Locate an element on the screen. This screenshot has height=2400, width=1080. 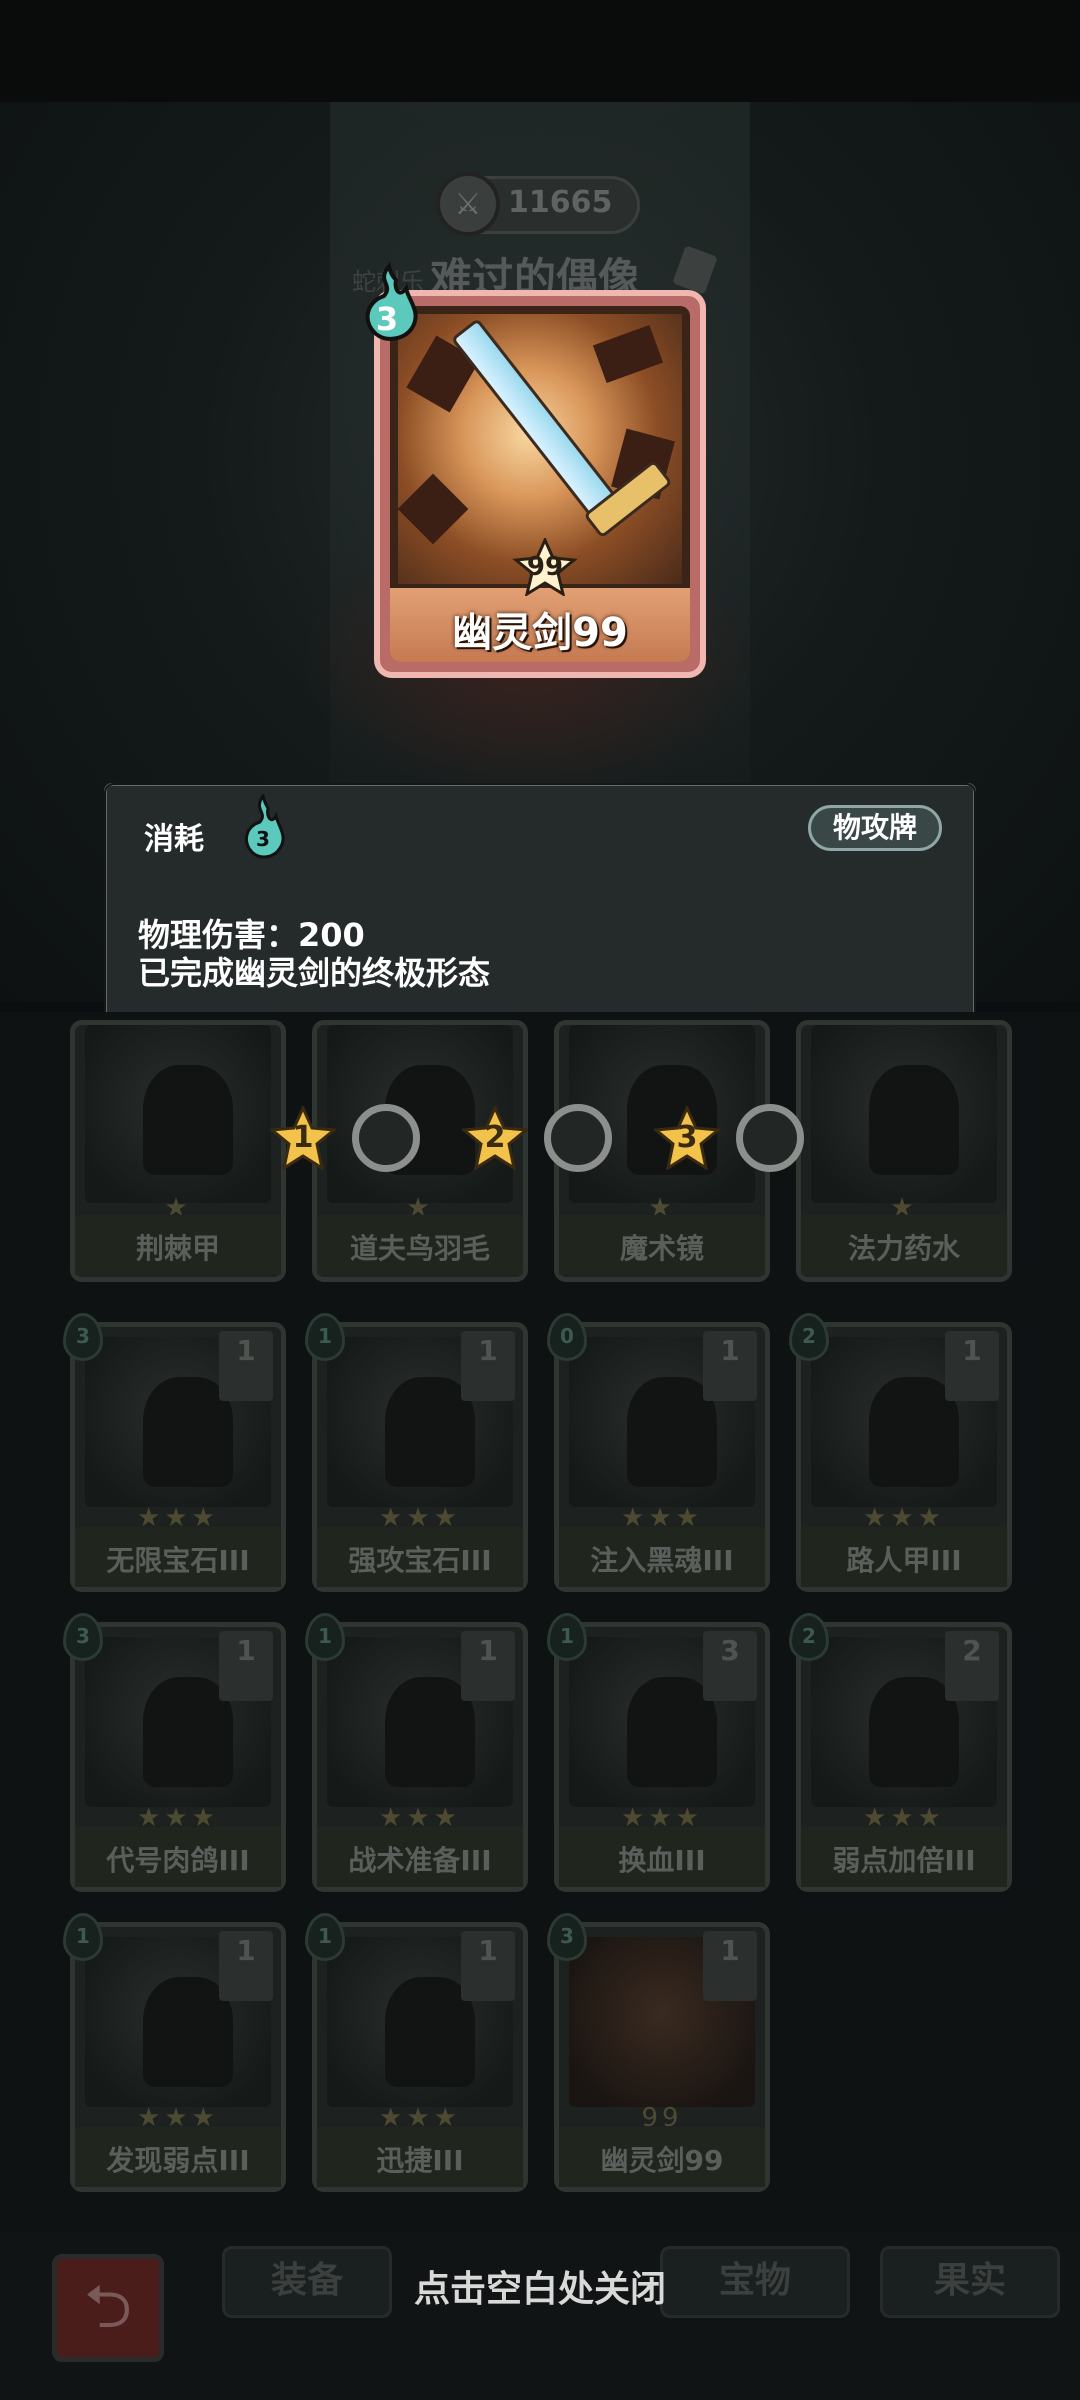
deck-card: 1 3 ★★★ 换血III is located at coordinates (658, 1752).